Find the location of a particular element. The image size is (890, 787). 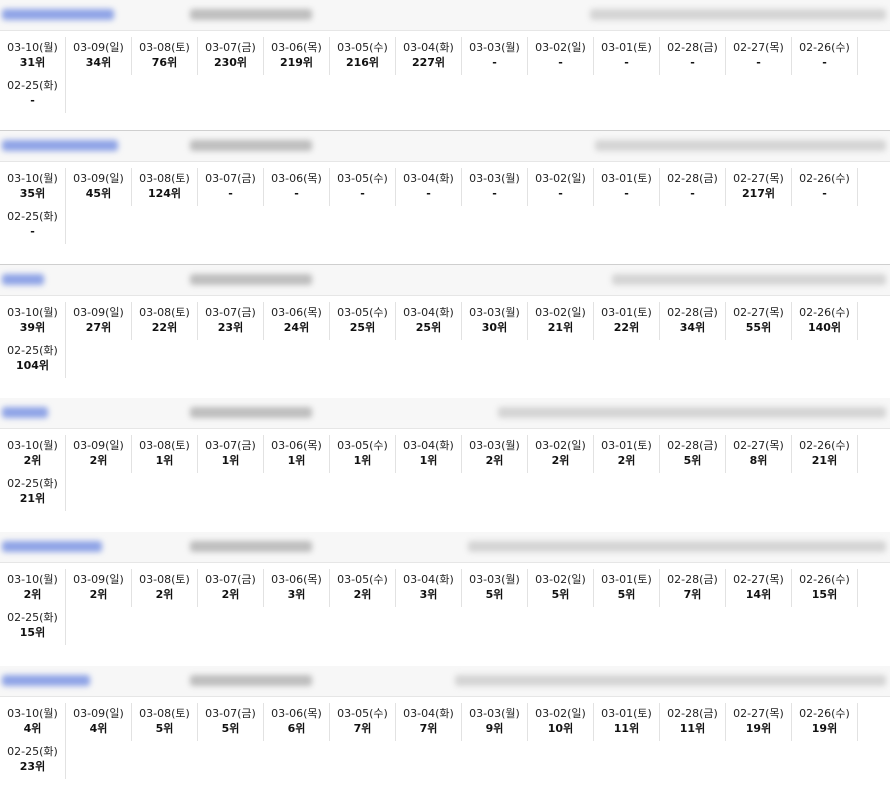

rank-cell: 02-28(금) 7위 is located at coordinates (693, 588).